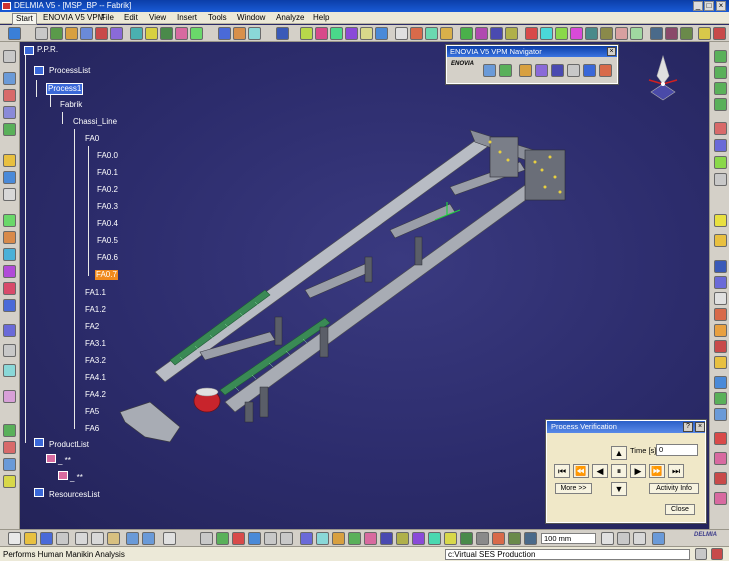 This screenshot has height=561, width=729. I want to click on pert-icon, so click(446, 33).